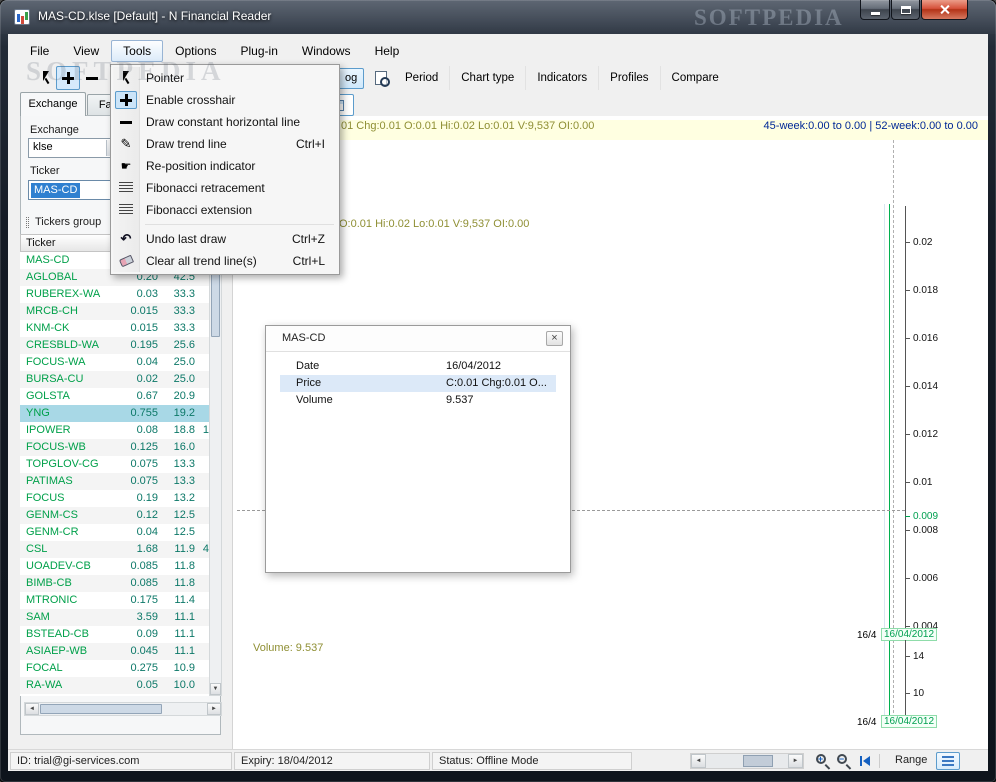 The image size is (996, 782). Describe the element at coordinates (114, 311) in the screenshot. I see `ticker-row: MRCB-CH 0.015 33.3` at that location.